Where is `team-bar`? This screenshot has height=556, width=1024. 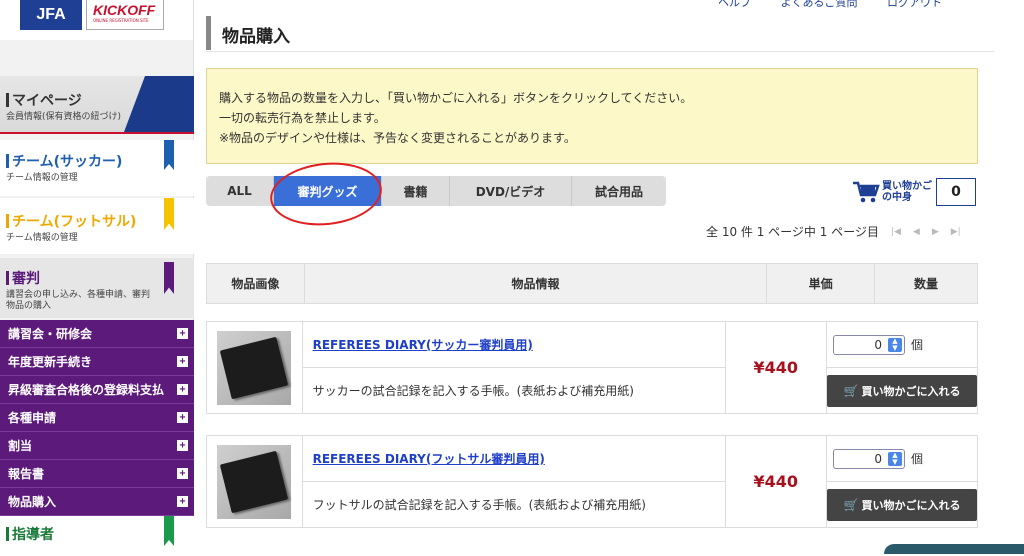 team-bar is located at coordinates (7, 161).